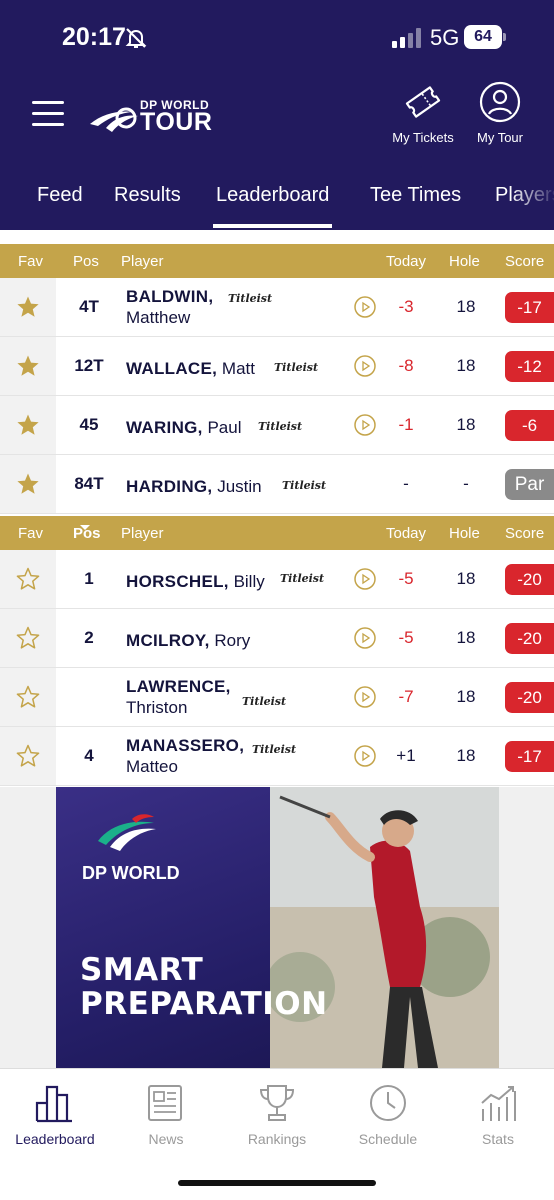 This screenshot has height=1200, width=554. I want to click on dp-world-tour-logo: DP WORLD TOUR, so click(153, 116).